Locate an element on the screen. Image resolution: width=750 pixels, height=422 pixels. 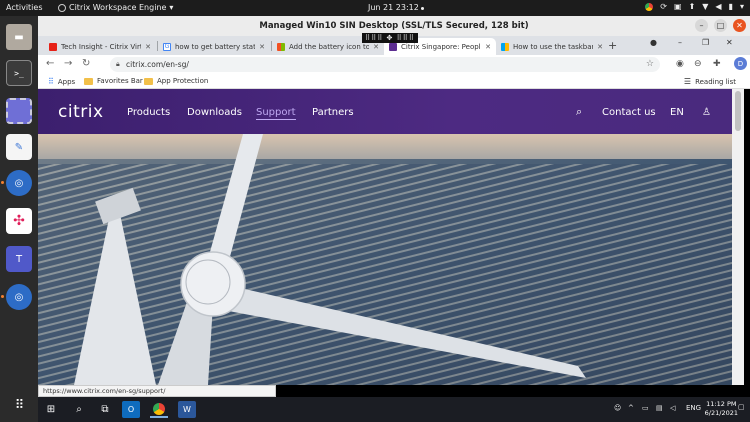
nav-support: Support is located at coordinates (276, 113).